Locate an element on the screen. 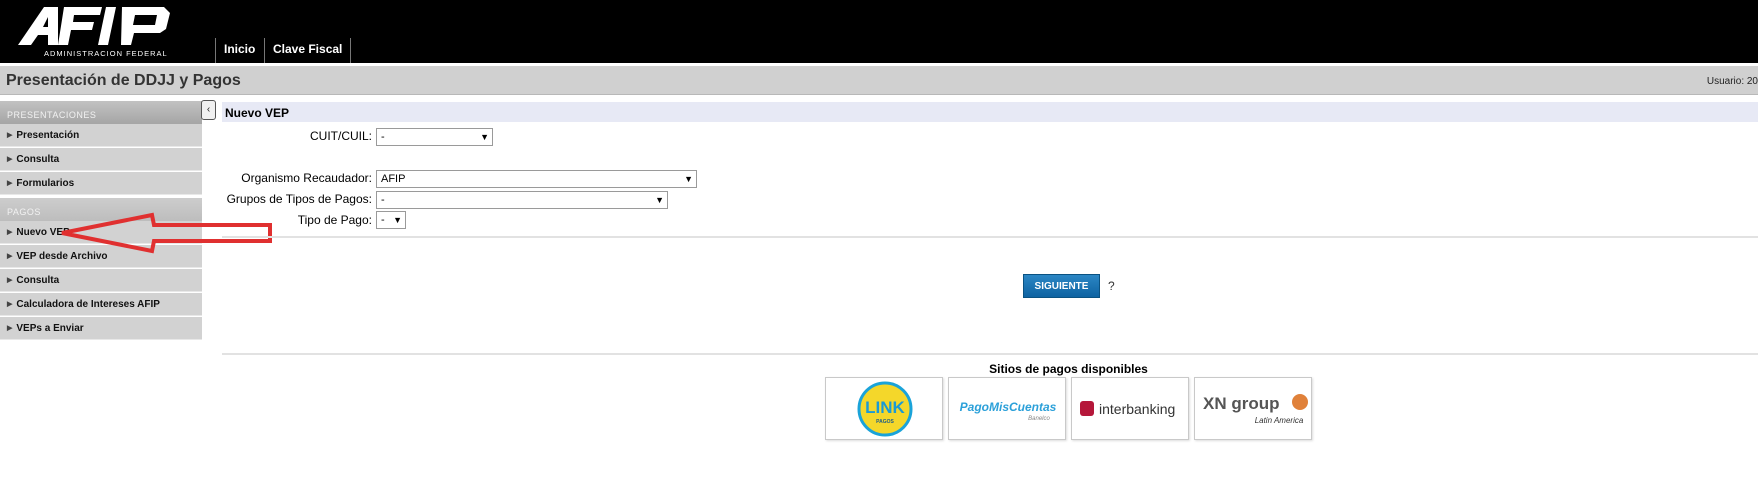 This screenshot has height=478, width=1758. xn-group-logo: XN group Latin America is located at coordinates (1253, 408).